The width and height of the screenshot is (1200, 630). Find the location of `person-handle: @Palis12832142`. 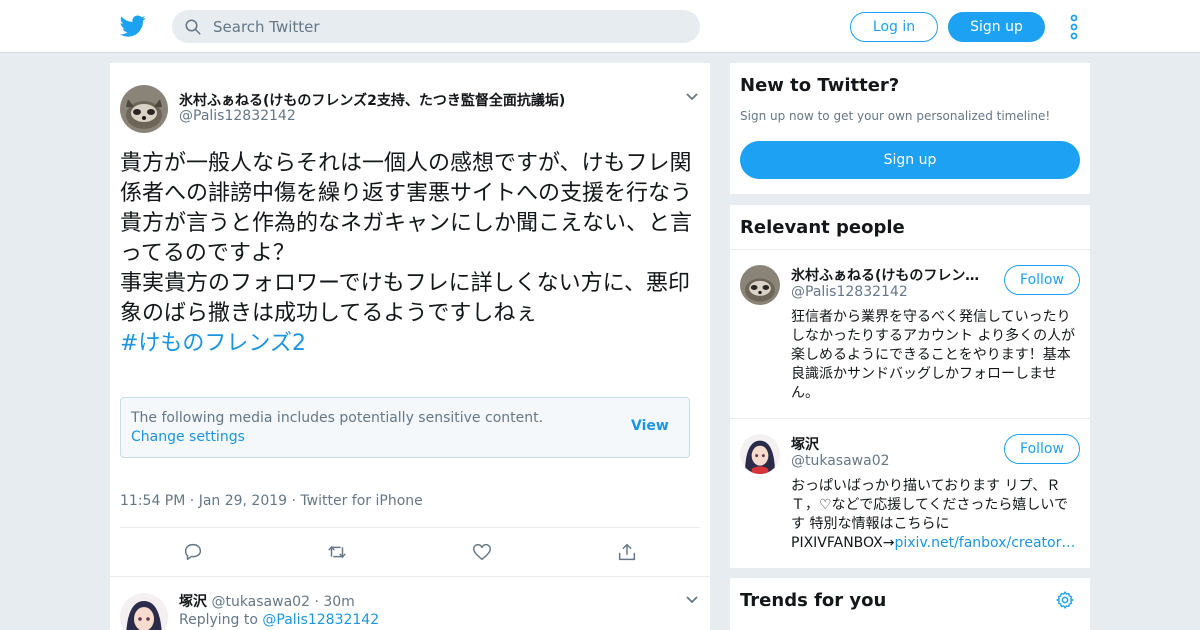

person-handle: @Palis12832142 is located at coordinates (849, 292).